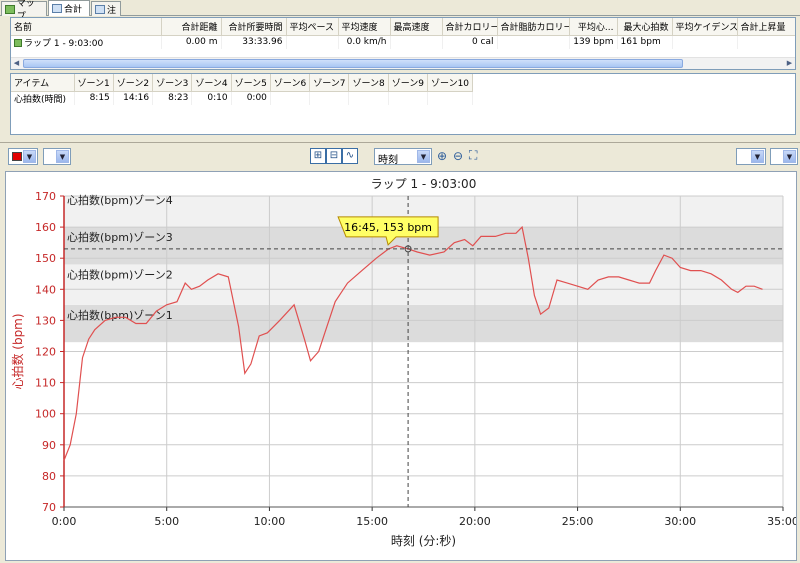 This screenshot has height=563, width=800. What do you see at coordinates (45, 289) in the screenshot?
I see `y-tick-label: 140` at bounding box center [45, 289].